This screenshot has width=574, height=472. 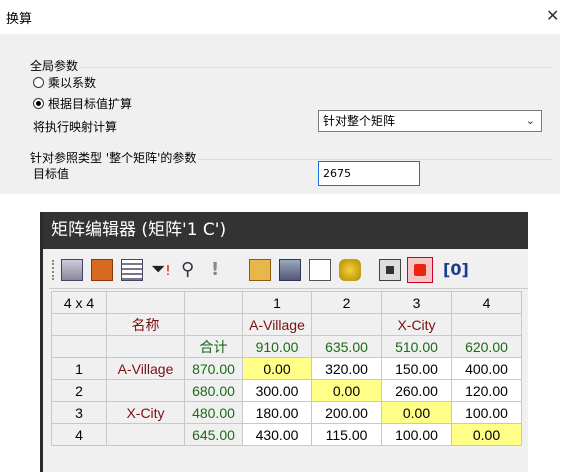 What do you see at coordinates (51, 174) in the screenshot?
I see `target-label: 目标值` at bounding box center [51, 174].